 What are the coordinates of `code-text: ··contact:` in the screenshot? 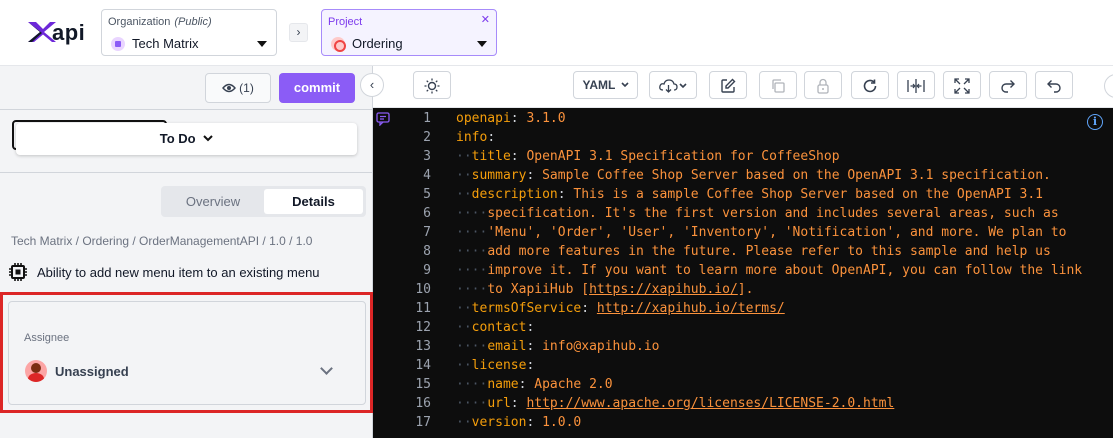 It's located at (495, 327).